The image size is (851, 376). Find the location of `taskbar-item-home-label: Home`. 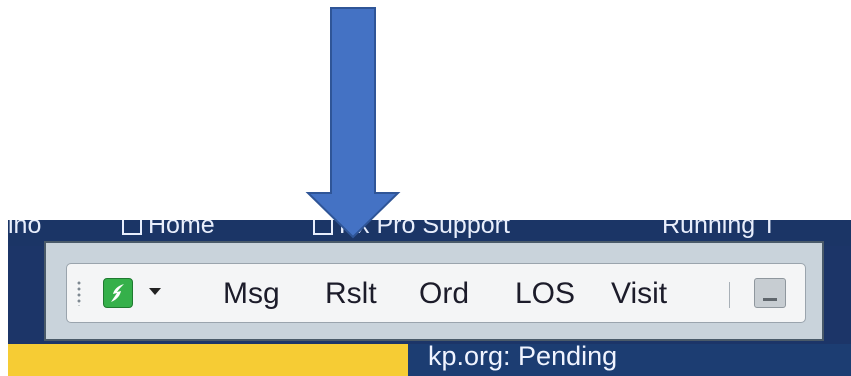

taskbar-item-home-label: Home is located at coordinates (181, 229).